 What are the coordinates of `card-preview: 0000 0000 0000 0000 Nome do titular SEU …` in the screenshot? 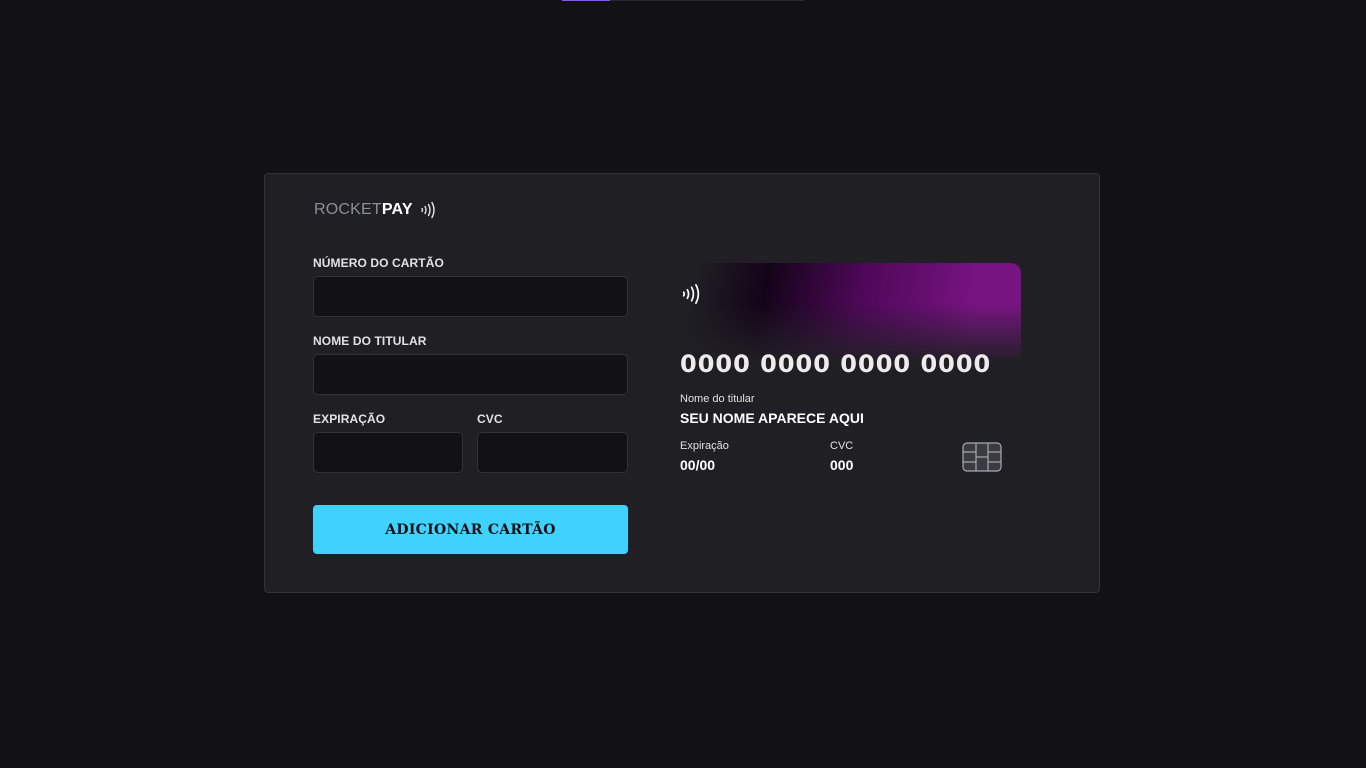 It's located at (843, 369).